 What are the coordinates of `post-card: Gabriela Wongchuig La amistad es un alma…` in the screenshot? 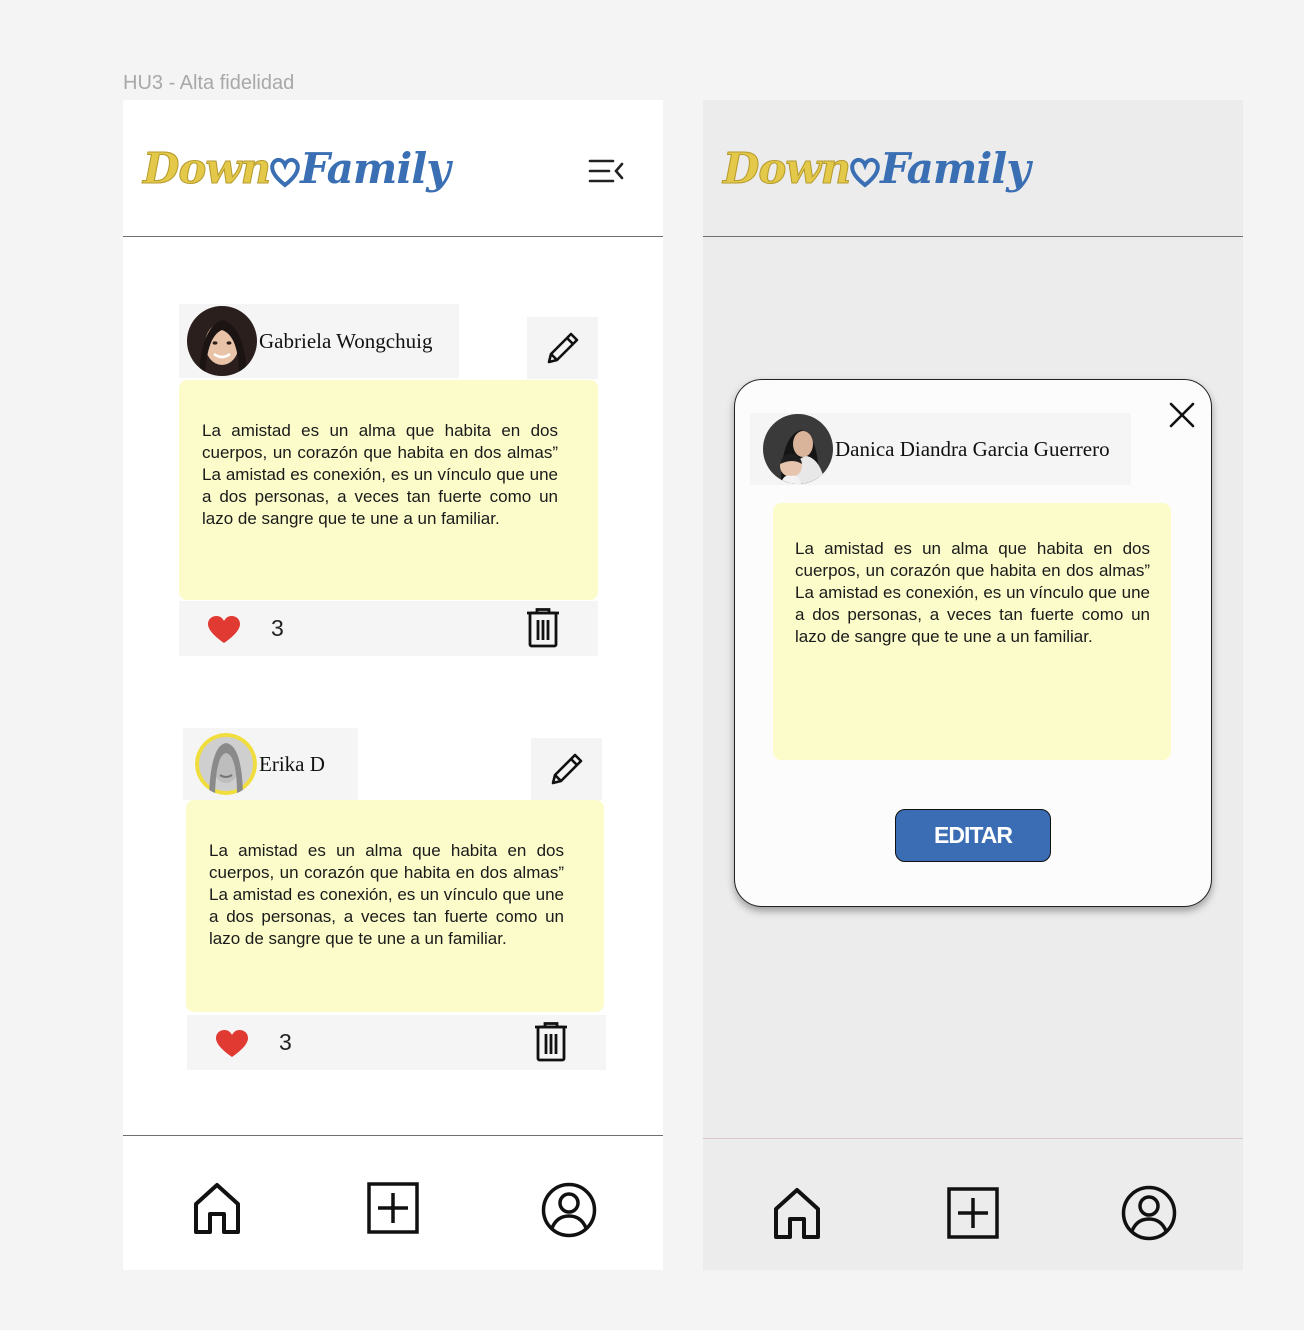 It's located at (389, 480).